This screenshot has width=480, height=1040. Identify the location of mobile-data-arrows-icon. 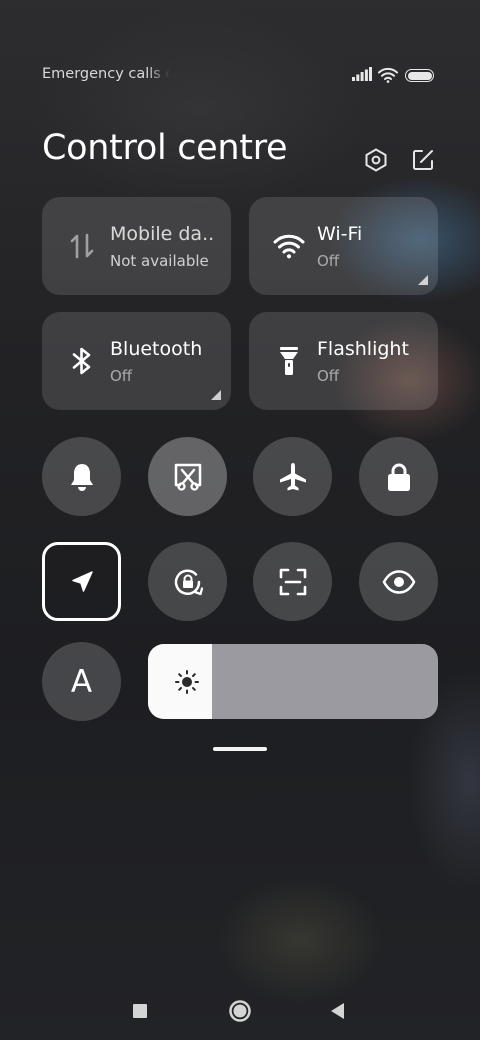
(82, 246).